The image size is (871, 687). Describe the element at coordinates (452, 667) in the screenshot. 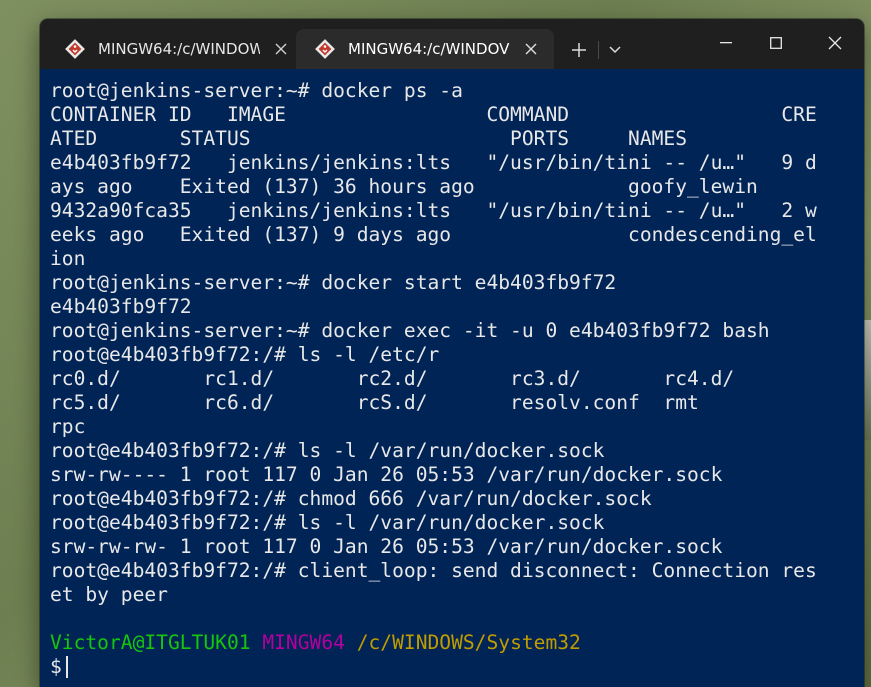

I see `input-line: $` at that location.